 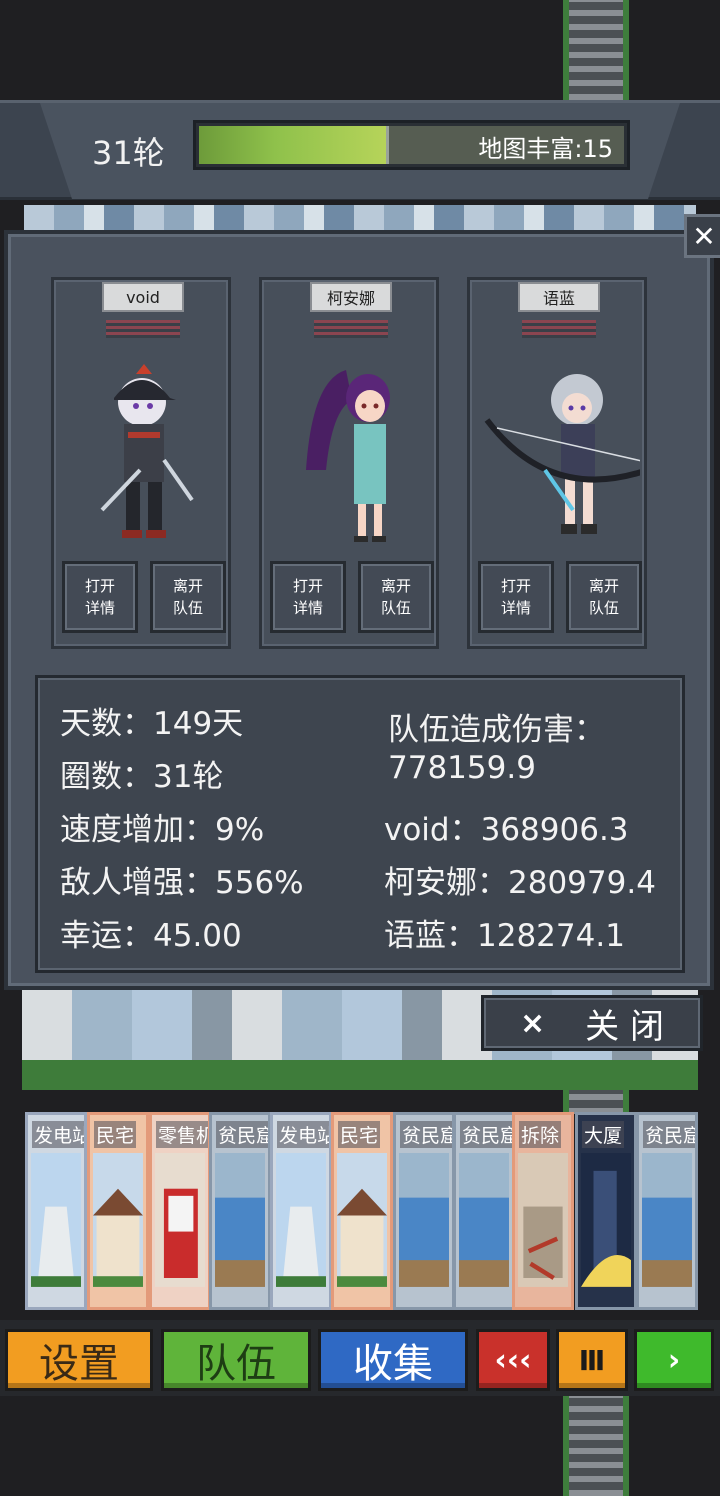 What do you see at coordinates (624, 1026) in the screenshot?
I see `close-button-label: 关 闭` at bounding box center [624, 1026].